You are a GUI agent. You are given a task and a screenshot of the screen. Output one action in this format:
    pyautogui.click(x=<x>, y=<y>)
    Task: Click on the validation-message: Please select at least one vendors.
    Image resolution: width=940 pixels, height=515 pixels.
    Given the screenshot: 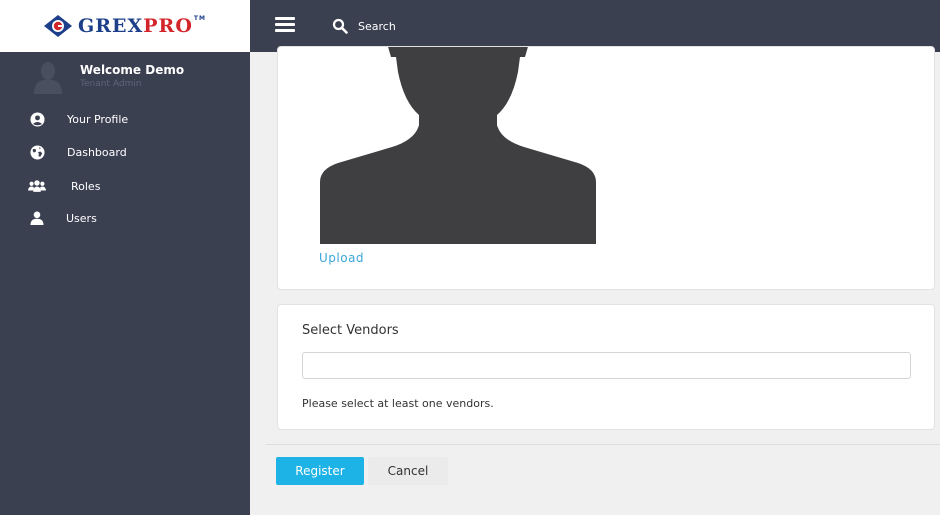 What is the action you would take?
    pyautogui.click(x=398, y=403)
    